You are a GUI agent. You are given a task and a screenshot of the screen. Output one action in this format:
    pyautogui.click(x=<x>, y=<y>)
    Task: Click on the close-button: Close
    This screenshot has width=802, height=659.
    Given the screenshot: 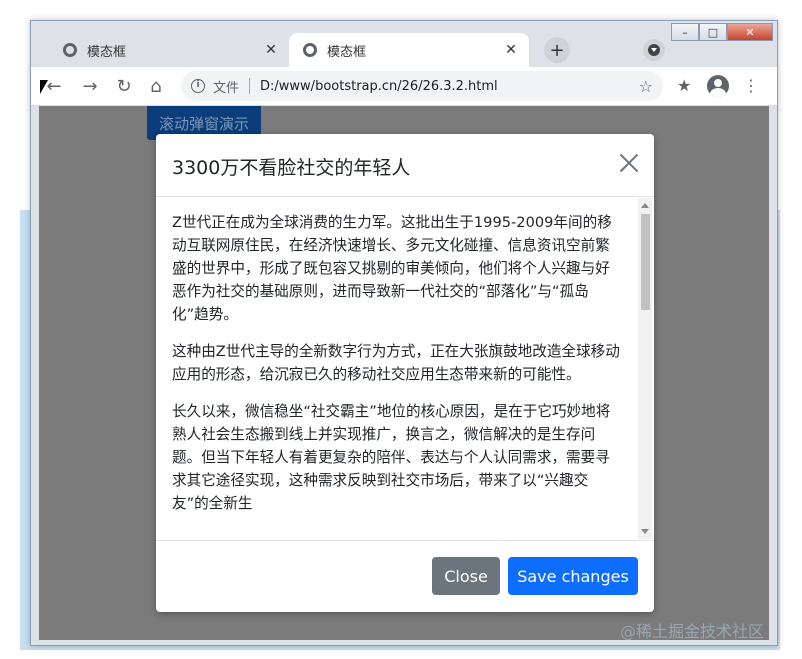 What is the action you would take?
    pyautogui.click(x=466, y=576)
    